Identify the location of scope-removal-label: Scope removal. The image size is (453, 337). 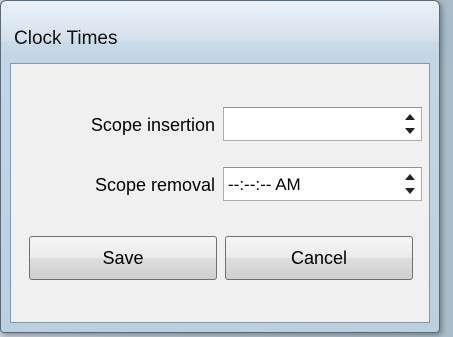
(154, 185).